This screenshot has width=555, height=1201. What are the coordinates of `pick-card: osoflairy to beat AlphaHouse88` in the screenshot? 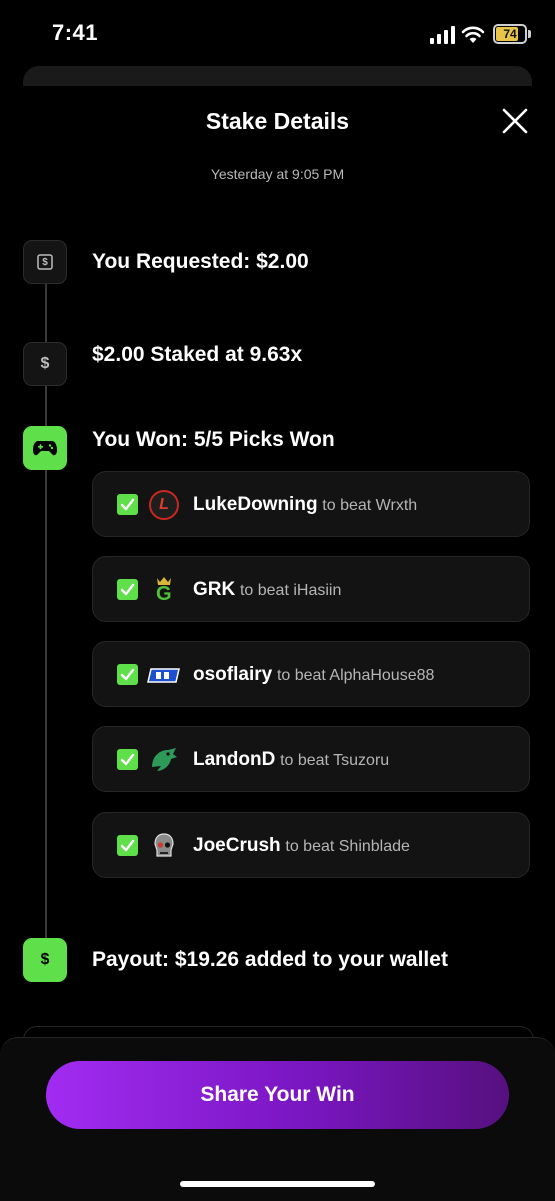 It's located at (311, 674).